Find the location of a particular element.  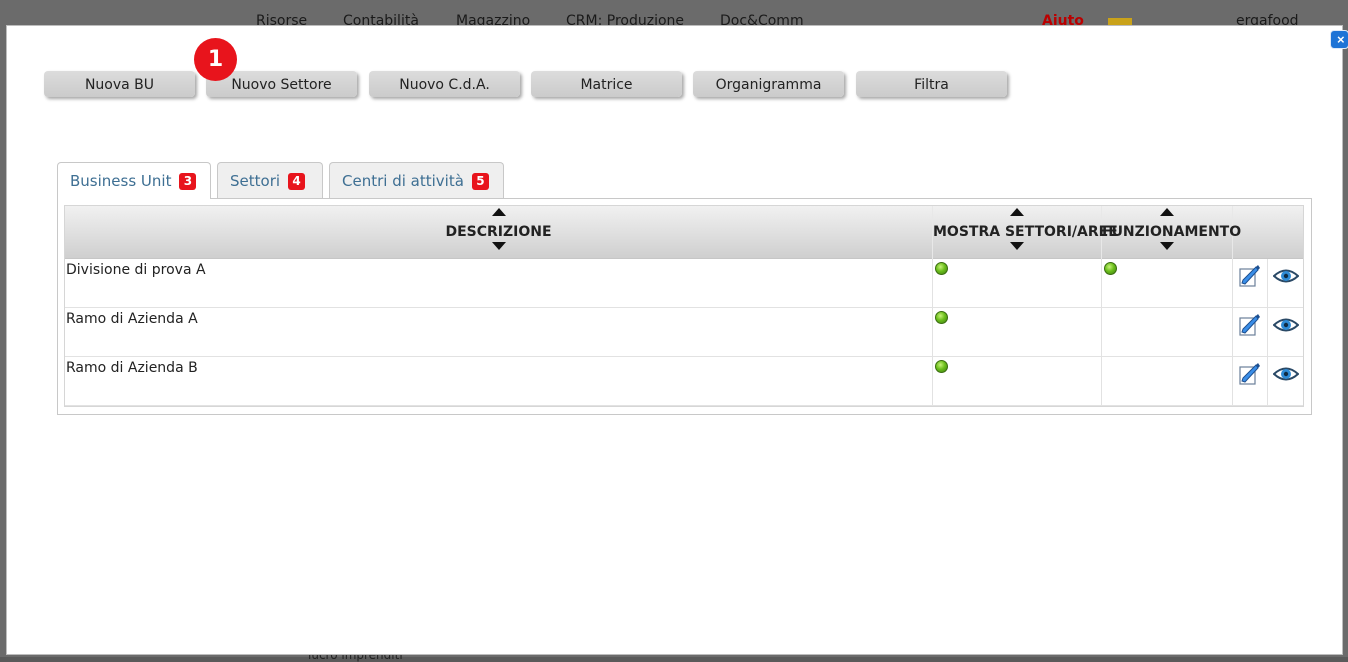

new-bu-button: Nuova BU is located at coordinates (119, 84).